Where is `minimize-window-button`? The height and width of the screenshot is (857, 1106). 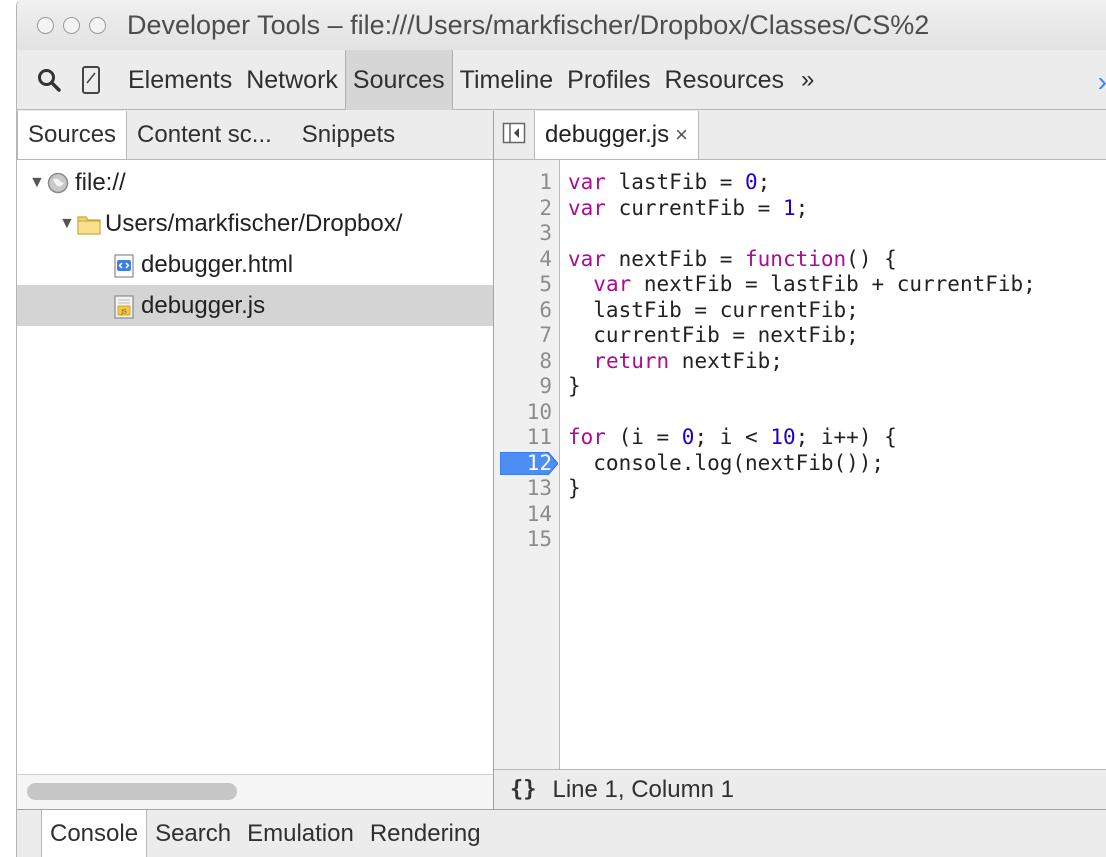 minimize-window-button is located at coordinates (71, 25).